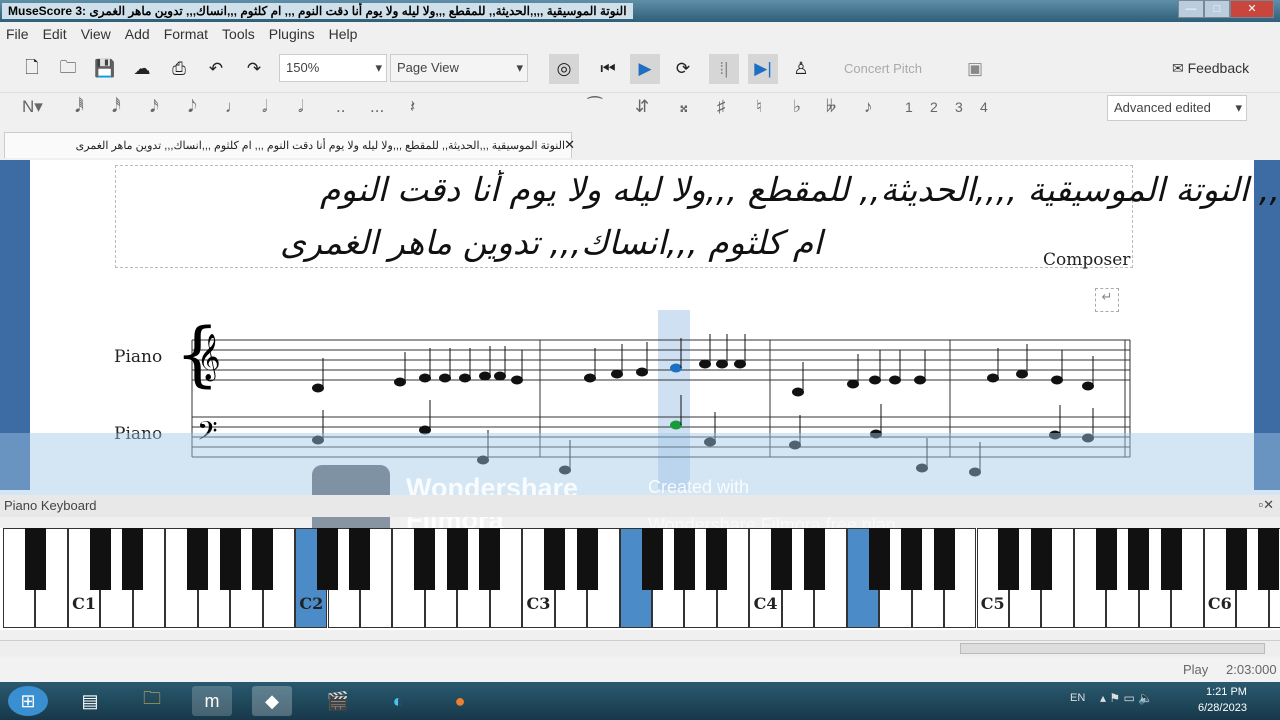 This screenshot has height=720, width=1280. I want to click on menu-format: Format, so click(186, 34).